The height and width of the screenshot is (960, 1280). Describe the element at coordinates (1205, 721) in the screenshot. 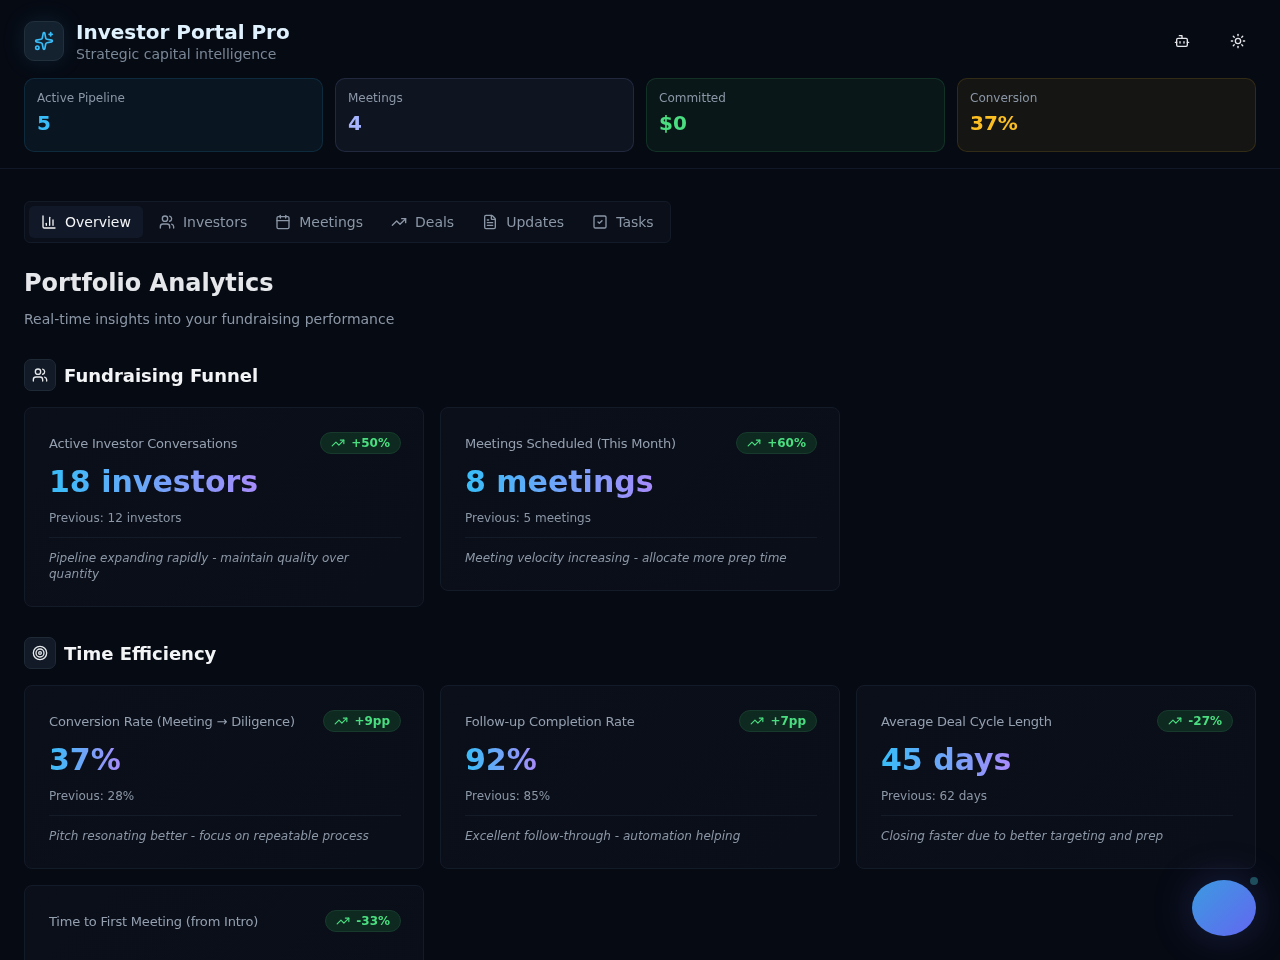

I see `trend-value: -27%` at that location.